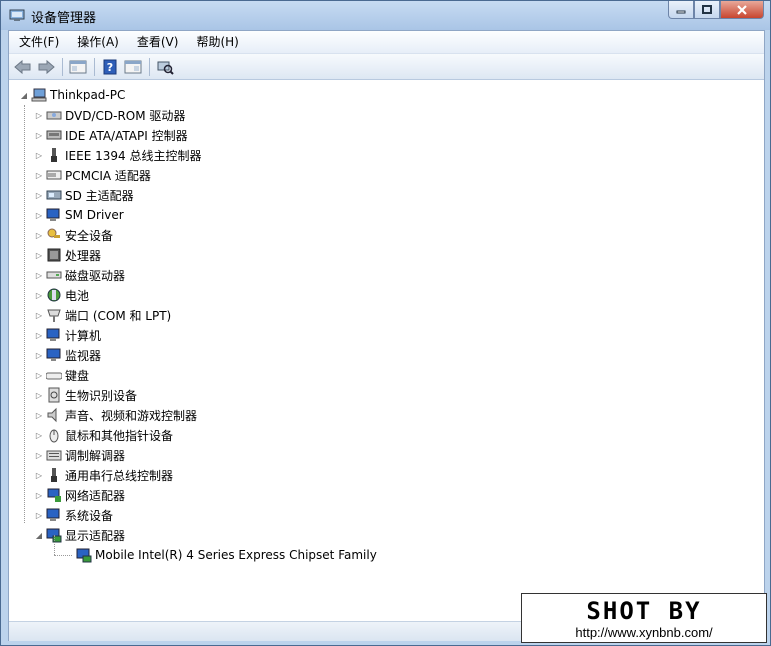  I want to click on biometric-icon, so click(54, 395).